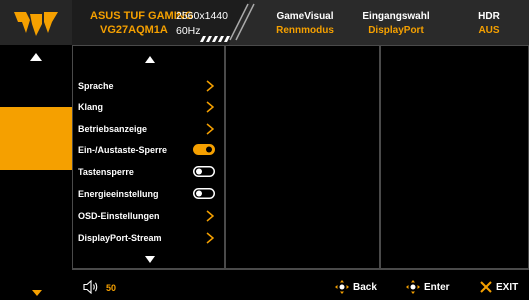 This screenshot has height=300, width=529. What do you see at coordinates (305, 30) in the screenshot?
I see `gamevisual-value: Rennmodus` at bounding box center [305, 30].